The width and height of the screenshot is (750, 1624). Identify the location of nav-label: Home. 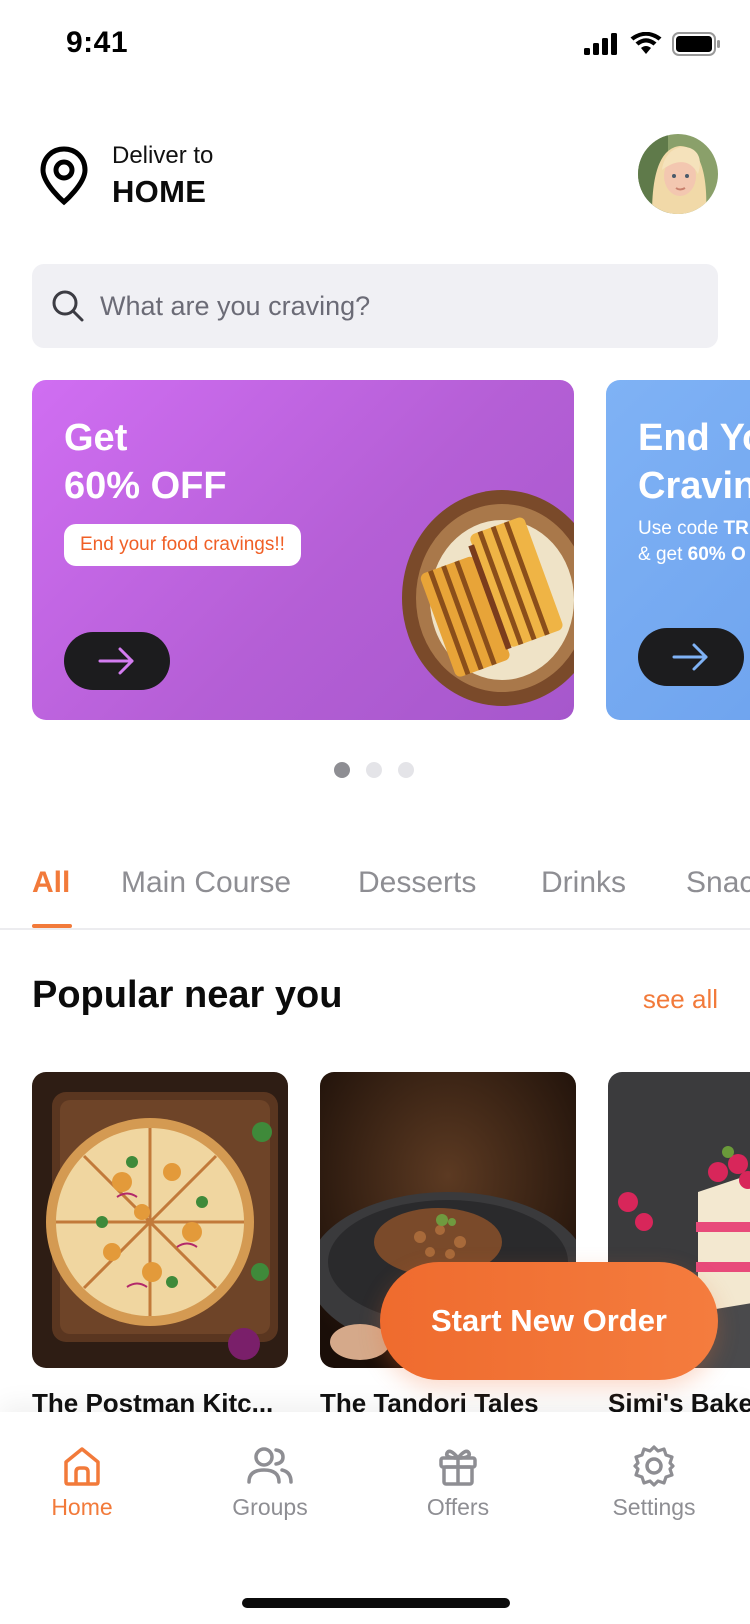
(82, 1507).